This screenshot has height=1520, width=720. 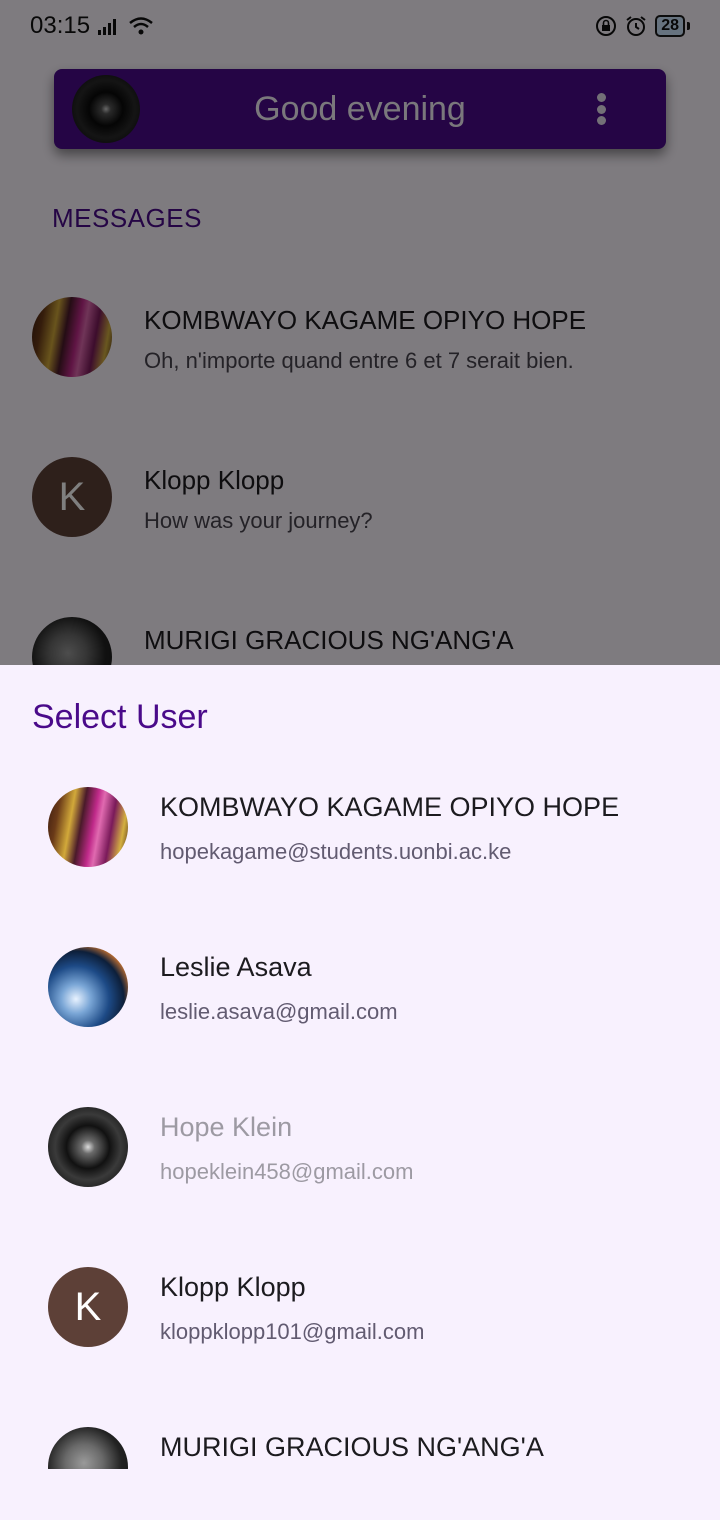 I want to click on greeting-title: Good evening, so click(x=360, y=109).